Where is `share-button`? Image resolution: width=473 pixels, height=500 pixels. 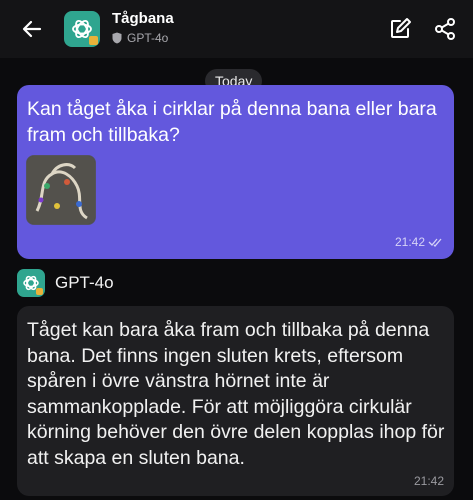
share-button is located at coordinates (445, 29).